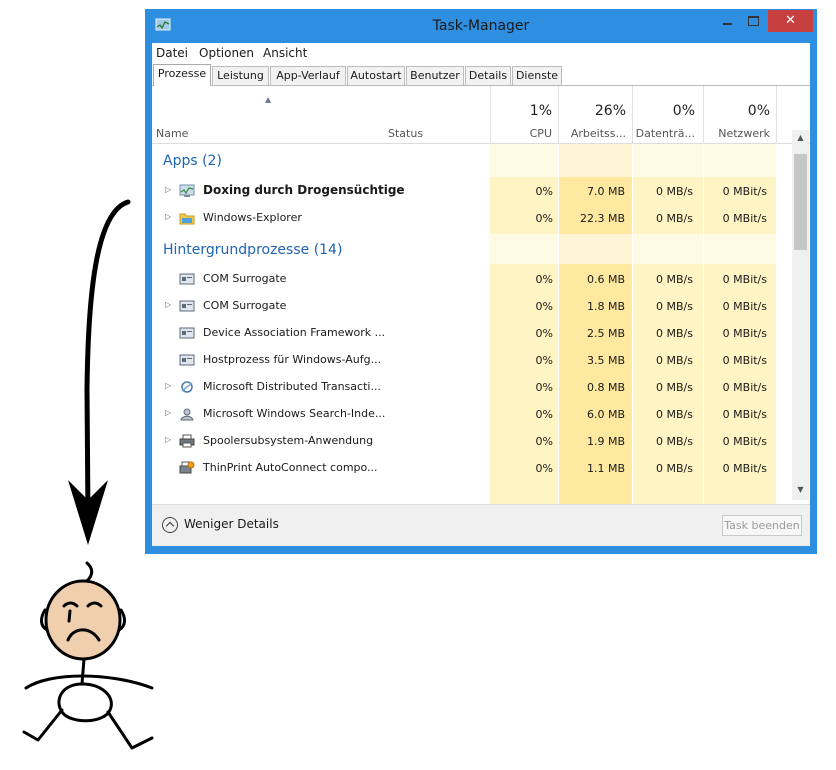  Describe the element at coordinates (605, 414) in the screenshot. I see `memory-value: 6.0 MB` at that location.